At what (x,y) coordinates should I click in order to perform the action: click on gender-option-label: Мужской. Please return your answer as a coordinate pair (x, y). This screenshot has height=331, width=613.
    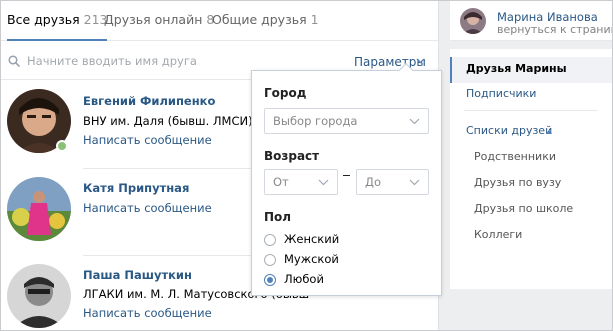
    Looking at the image, I should click on (311, 259).